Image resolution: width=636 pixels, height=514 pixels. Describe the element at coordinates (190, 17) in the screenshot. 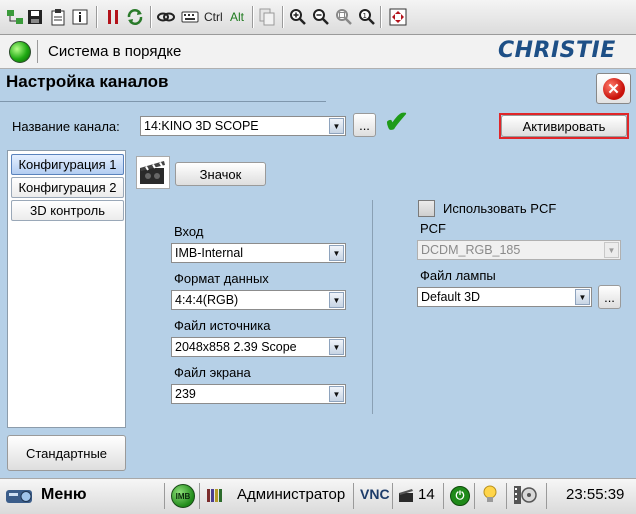

I see `keyboard-icon` at that location.